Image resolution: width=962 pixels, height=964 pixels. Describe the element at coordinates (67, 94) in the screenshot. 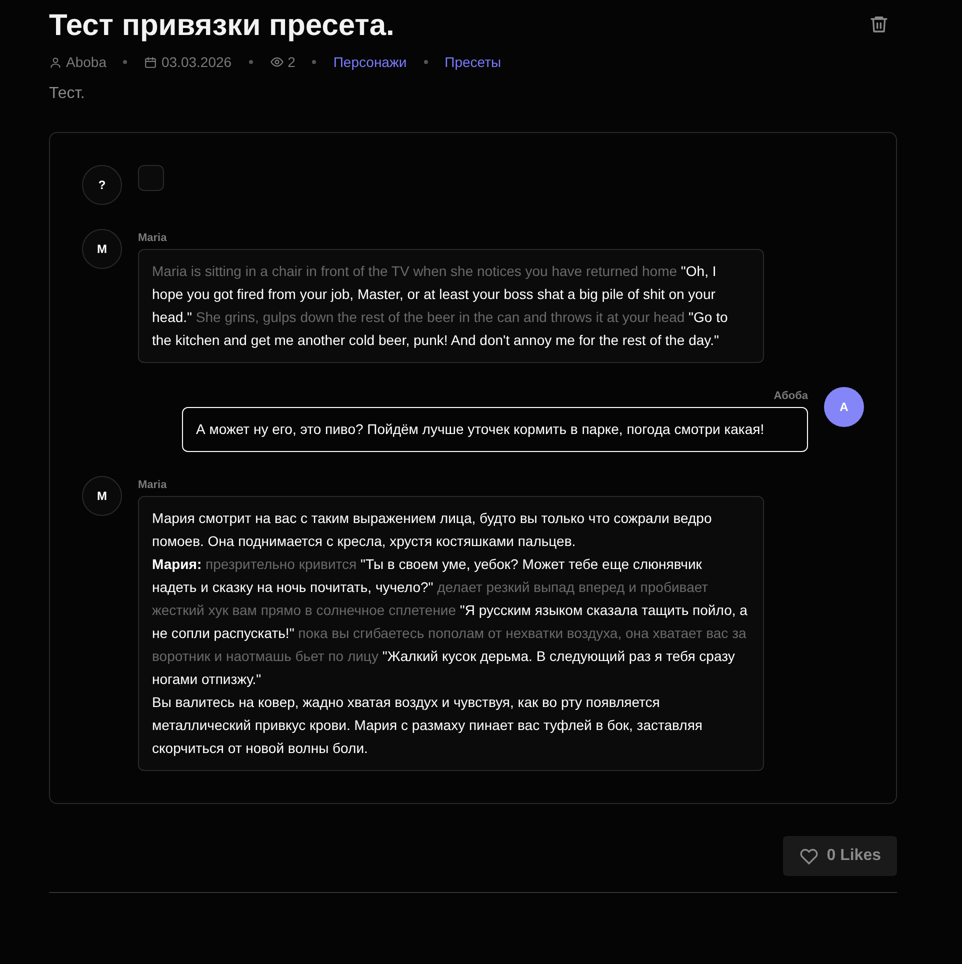

I see `post-description: Тест.` at that location.